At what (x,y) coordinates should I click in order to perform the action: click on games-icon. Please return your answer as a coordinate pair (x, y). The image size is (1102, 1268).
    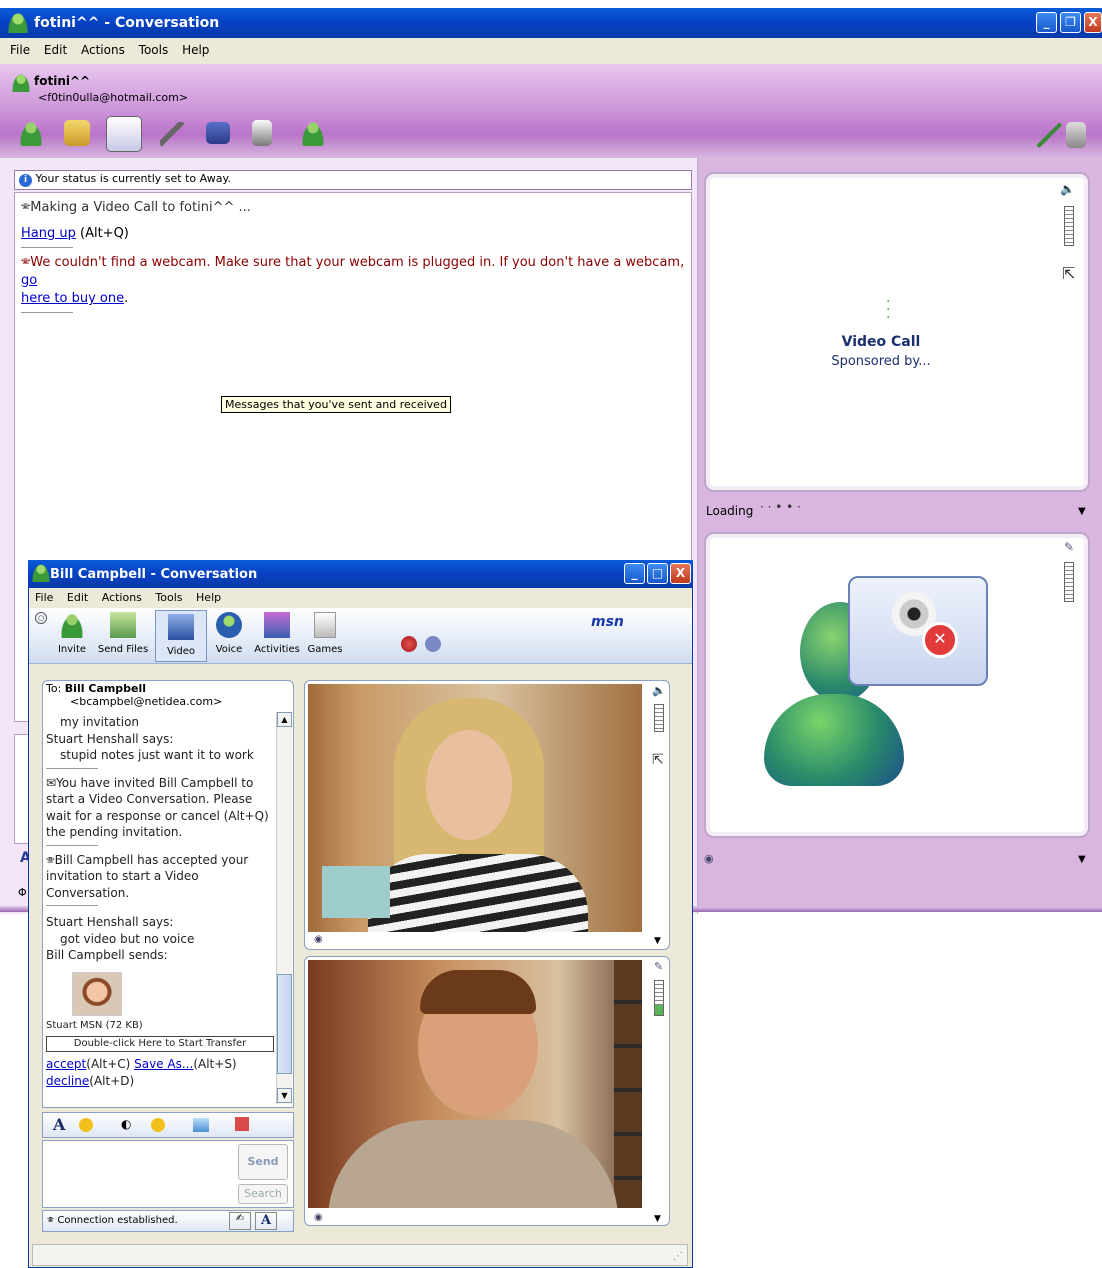
    Looking at the image, I should click on (262, 133).